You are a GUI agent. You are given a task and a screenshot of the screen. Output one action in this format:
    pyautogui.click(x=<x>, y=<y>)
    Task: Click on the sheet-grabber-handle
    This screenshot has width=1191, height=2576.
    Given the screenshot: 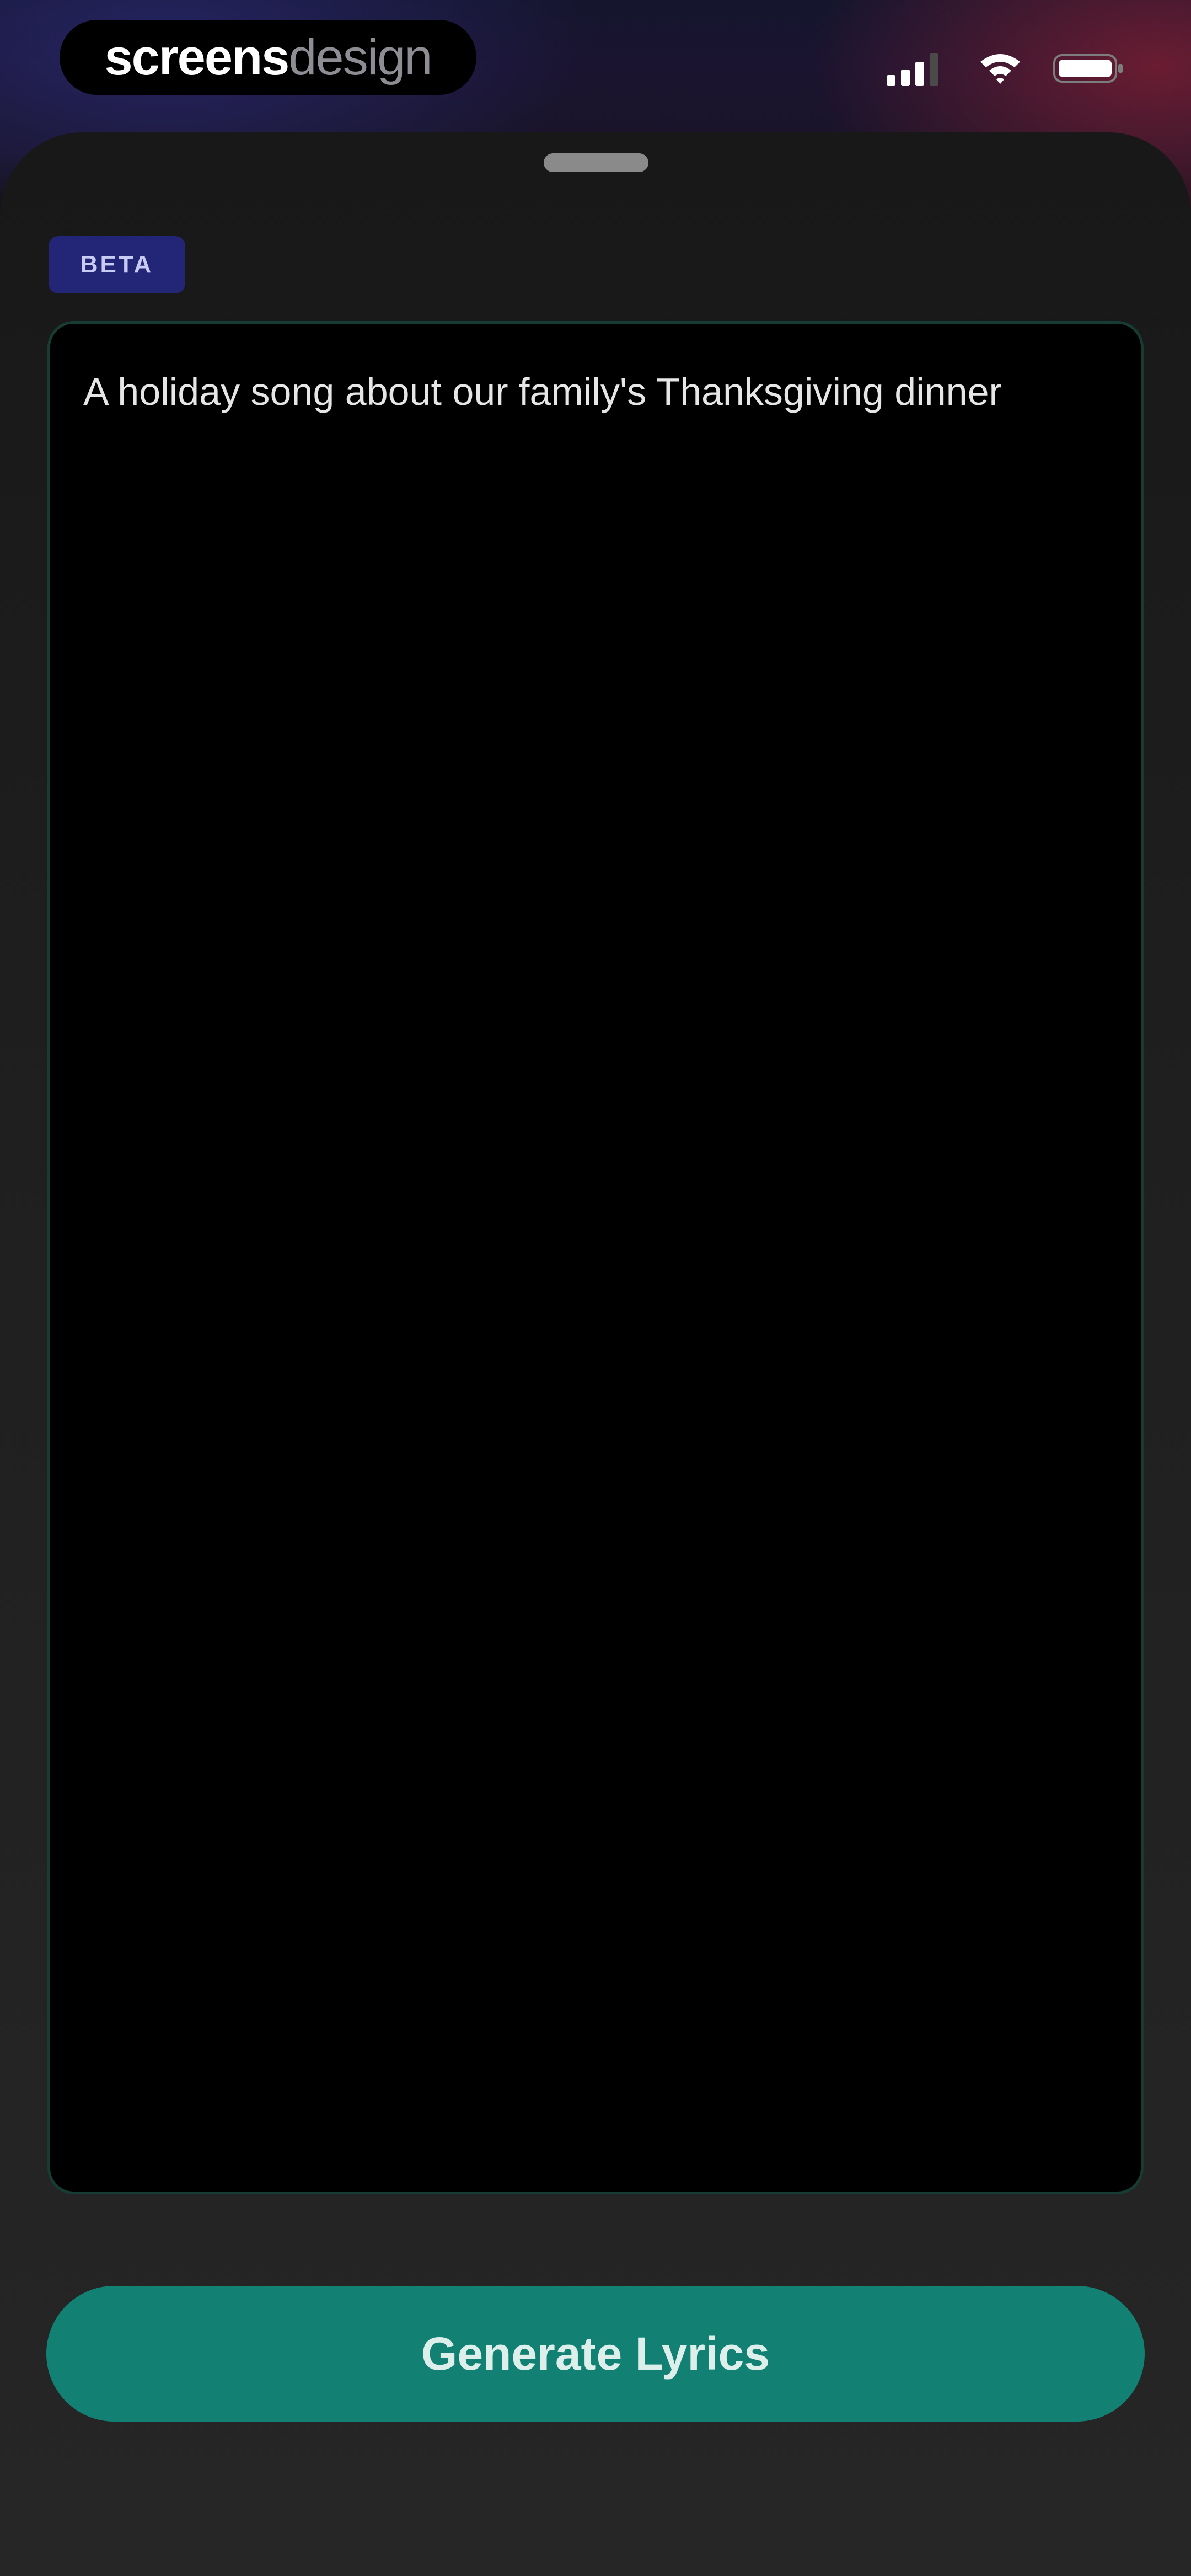 What is the action you would take?
    pyautogui.click(x=596, y=162)
    